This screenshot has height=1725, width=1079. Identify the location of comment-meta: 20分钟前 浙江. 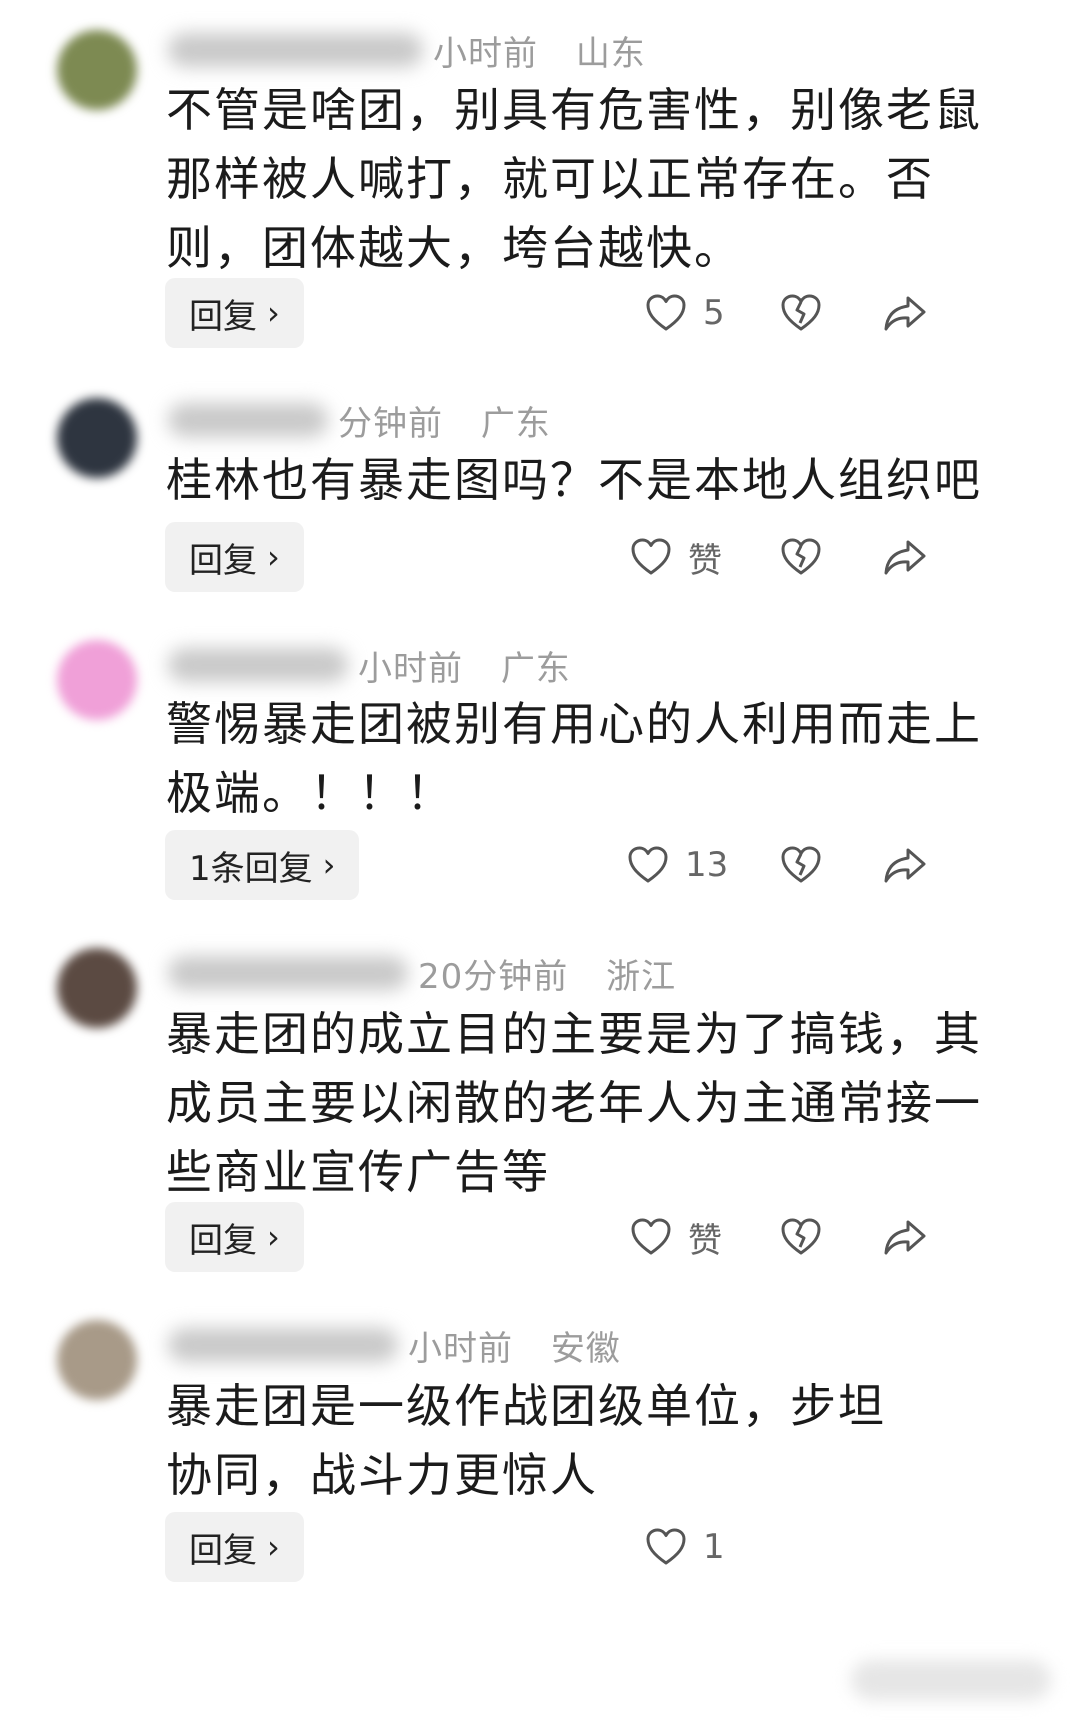
(422, 973).